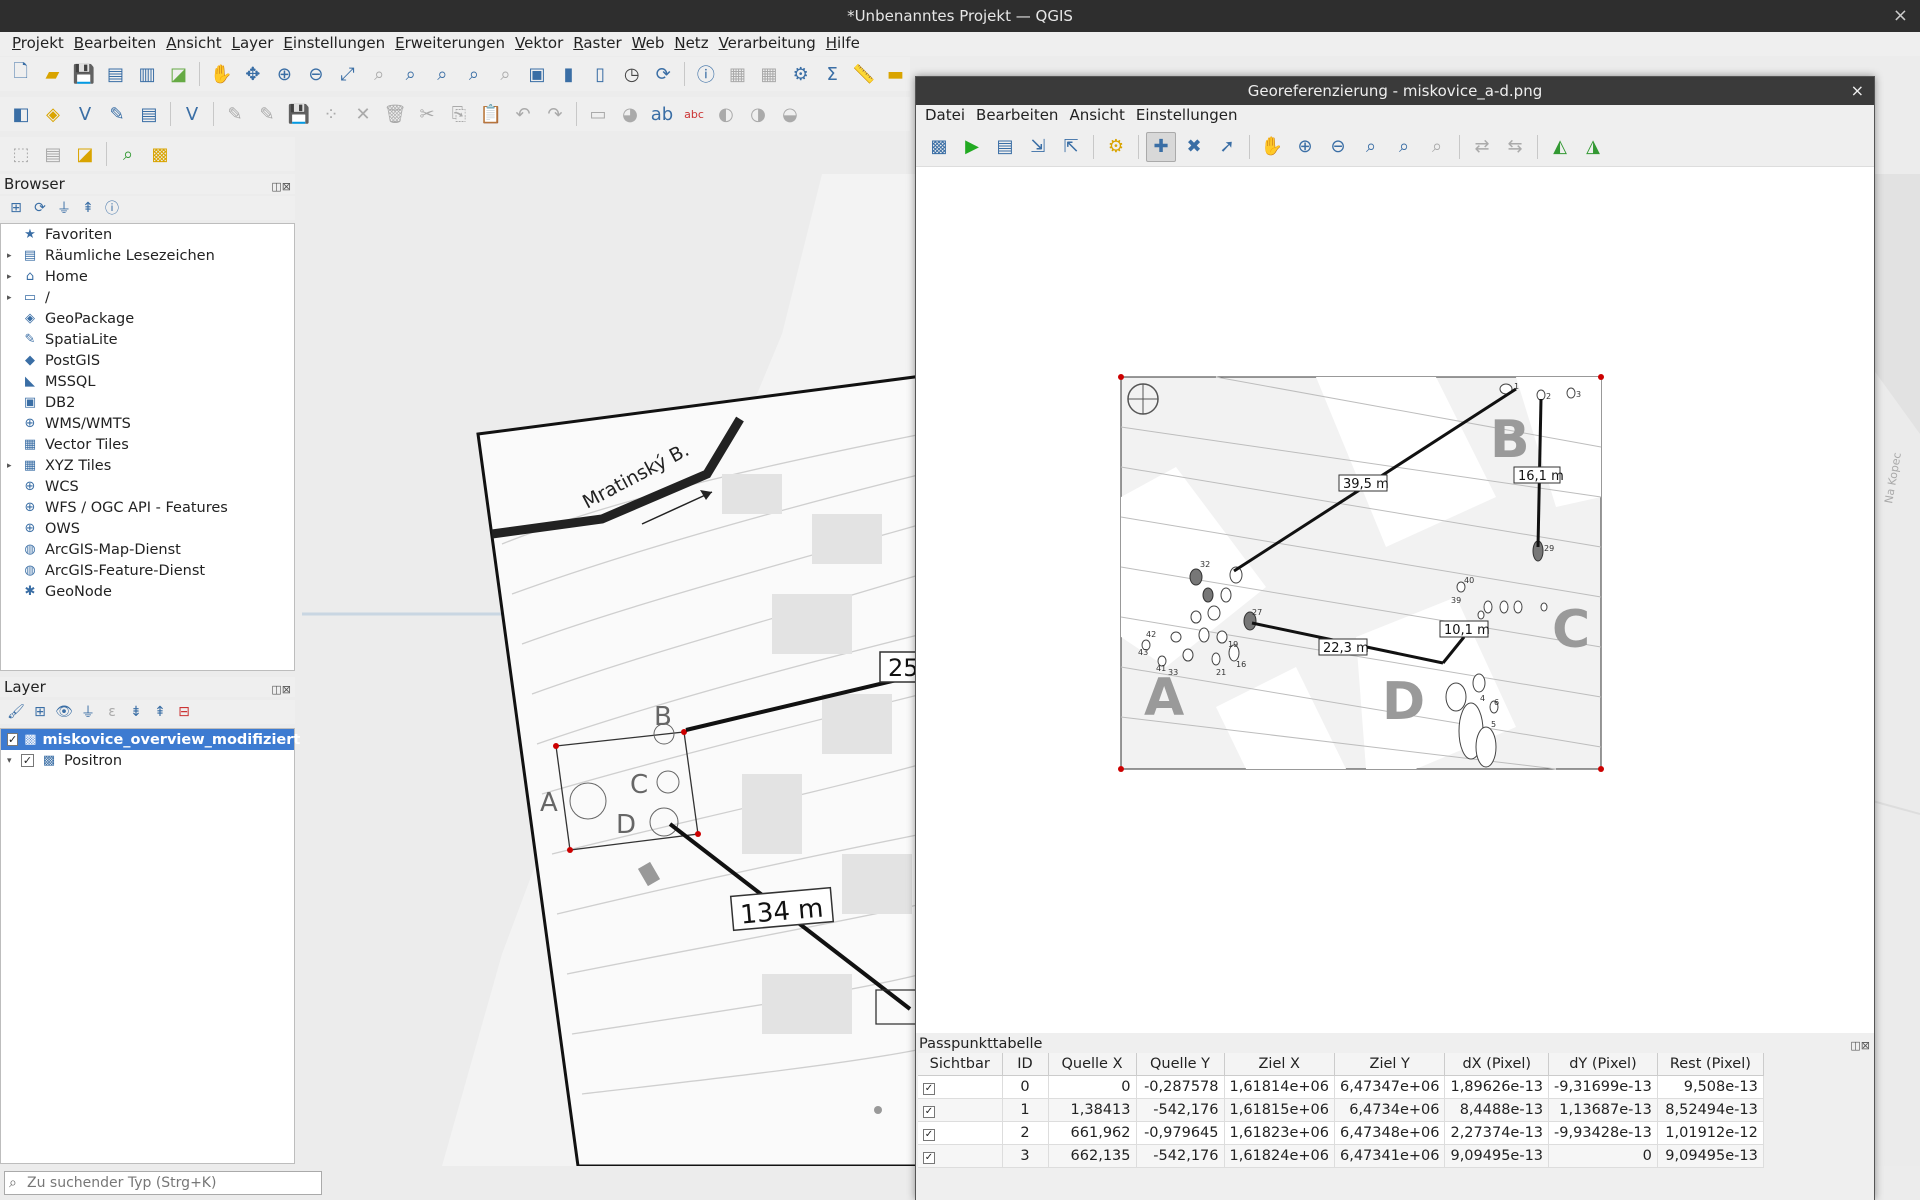 The width and height of the screenshot is (1920, 1200). Describe the element at coordinates (150, 739) in the screenshot. I see `layer-item: ✓ ▩ miskovice_overview_modifiziert` at that location.